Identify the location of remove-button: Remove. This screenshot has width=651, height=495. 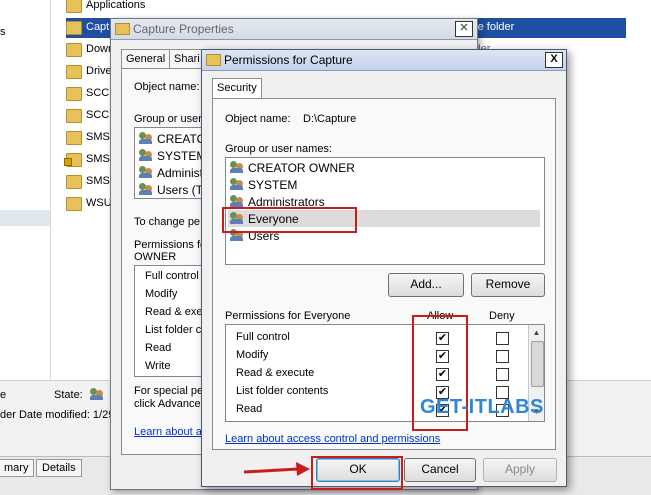
(508, 285).